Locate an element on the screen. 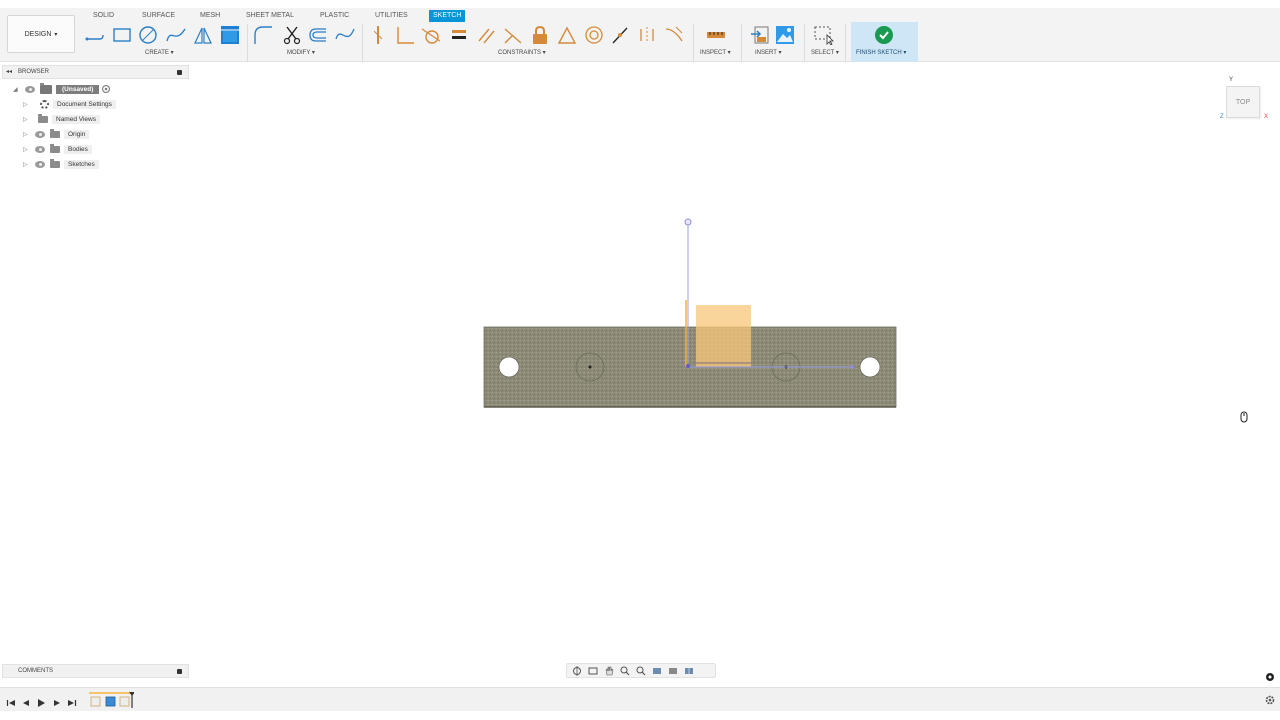 This screenshot has height=720, width=1280. mirror-tool-icon is located at coordinates (203, 35).